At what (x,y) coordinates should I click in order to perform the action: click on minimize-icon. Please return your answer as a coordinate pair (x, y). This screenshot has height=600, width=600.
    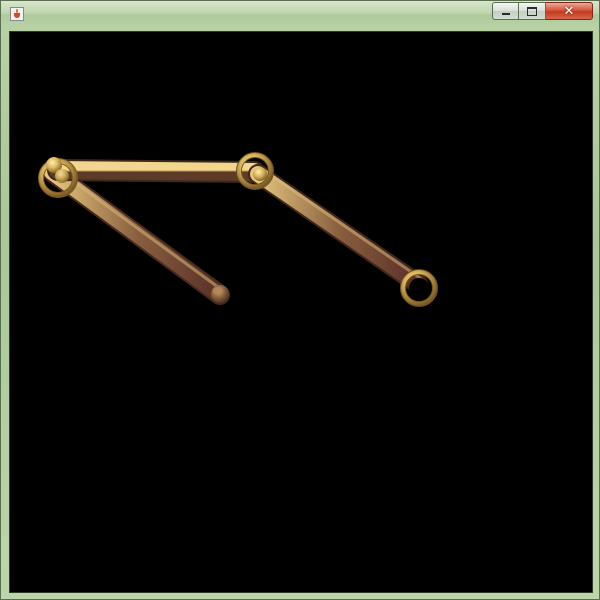
    Looking at the image, I should click on (505, 14).